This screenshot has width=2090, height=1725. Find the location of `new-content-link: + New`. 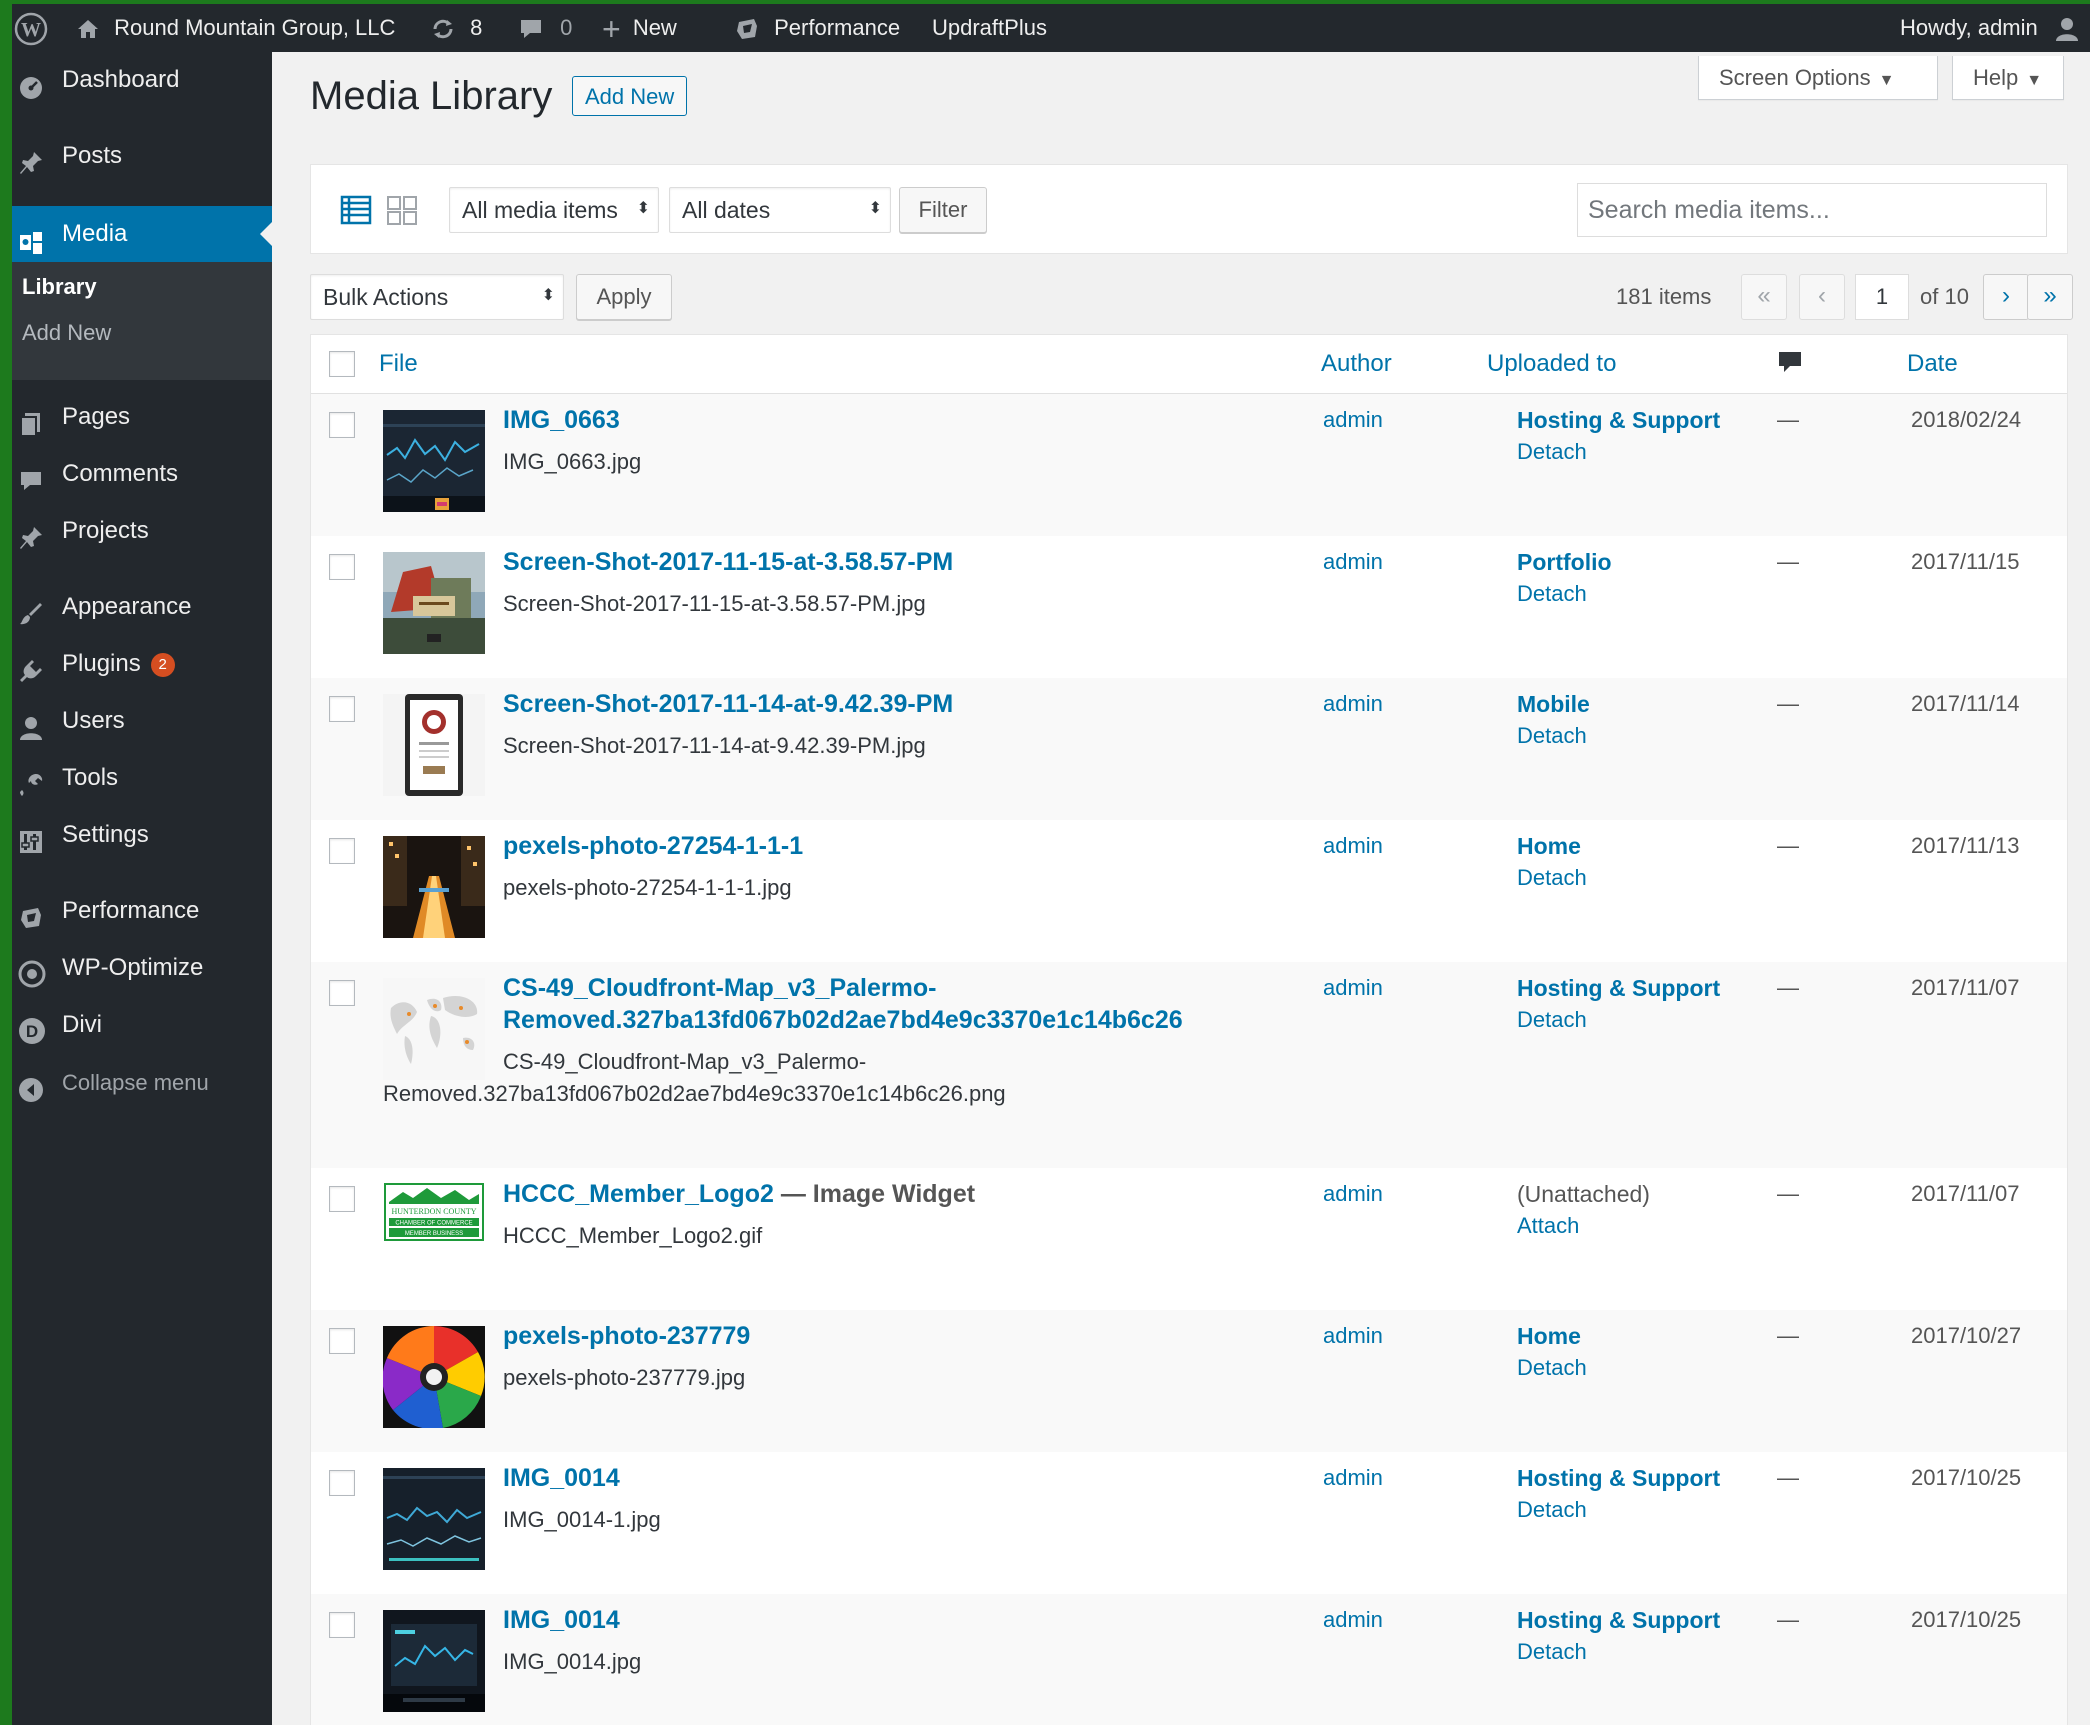

new-content-link: + New is located at coordinates (639, 28).